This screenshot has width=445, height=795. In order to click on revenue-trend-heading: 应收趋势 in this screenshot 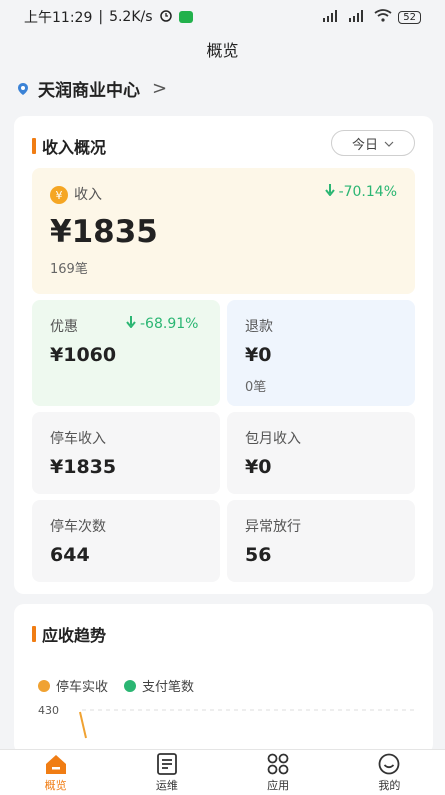, I will do `click(69, 634)`.